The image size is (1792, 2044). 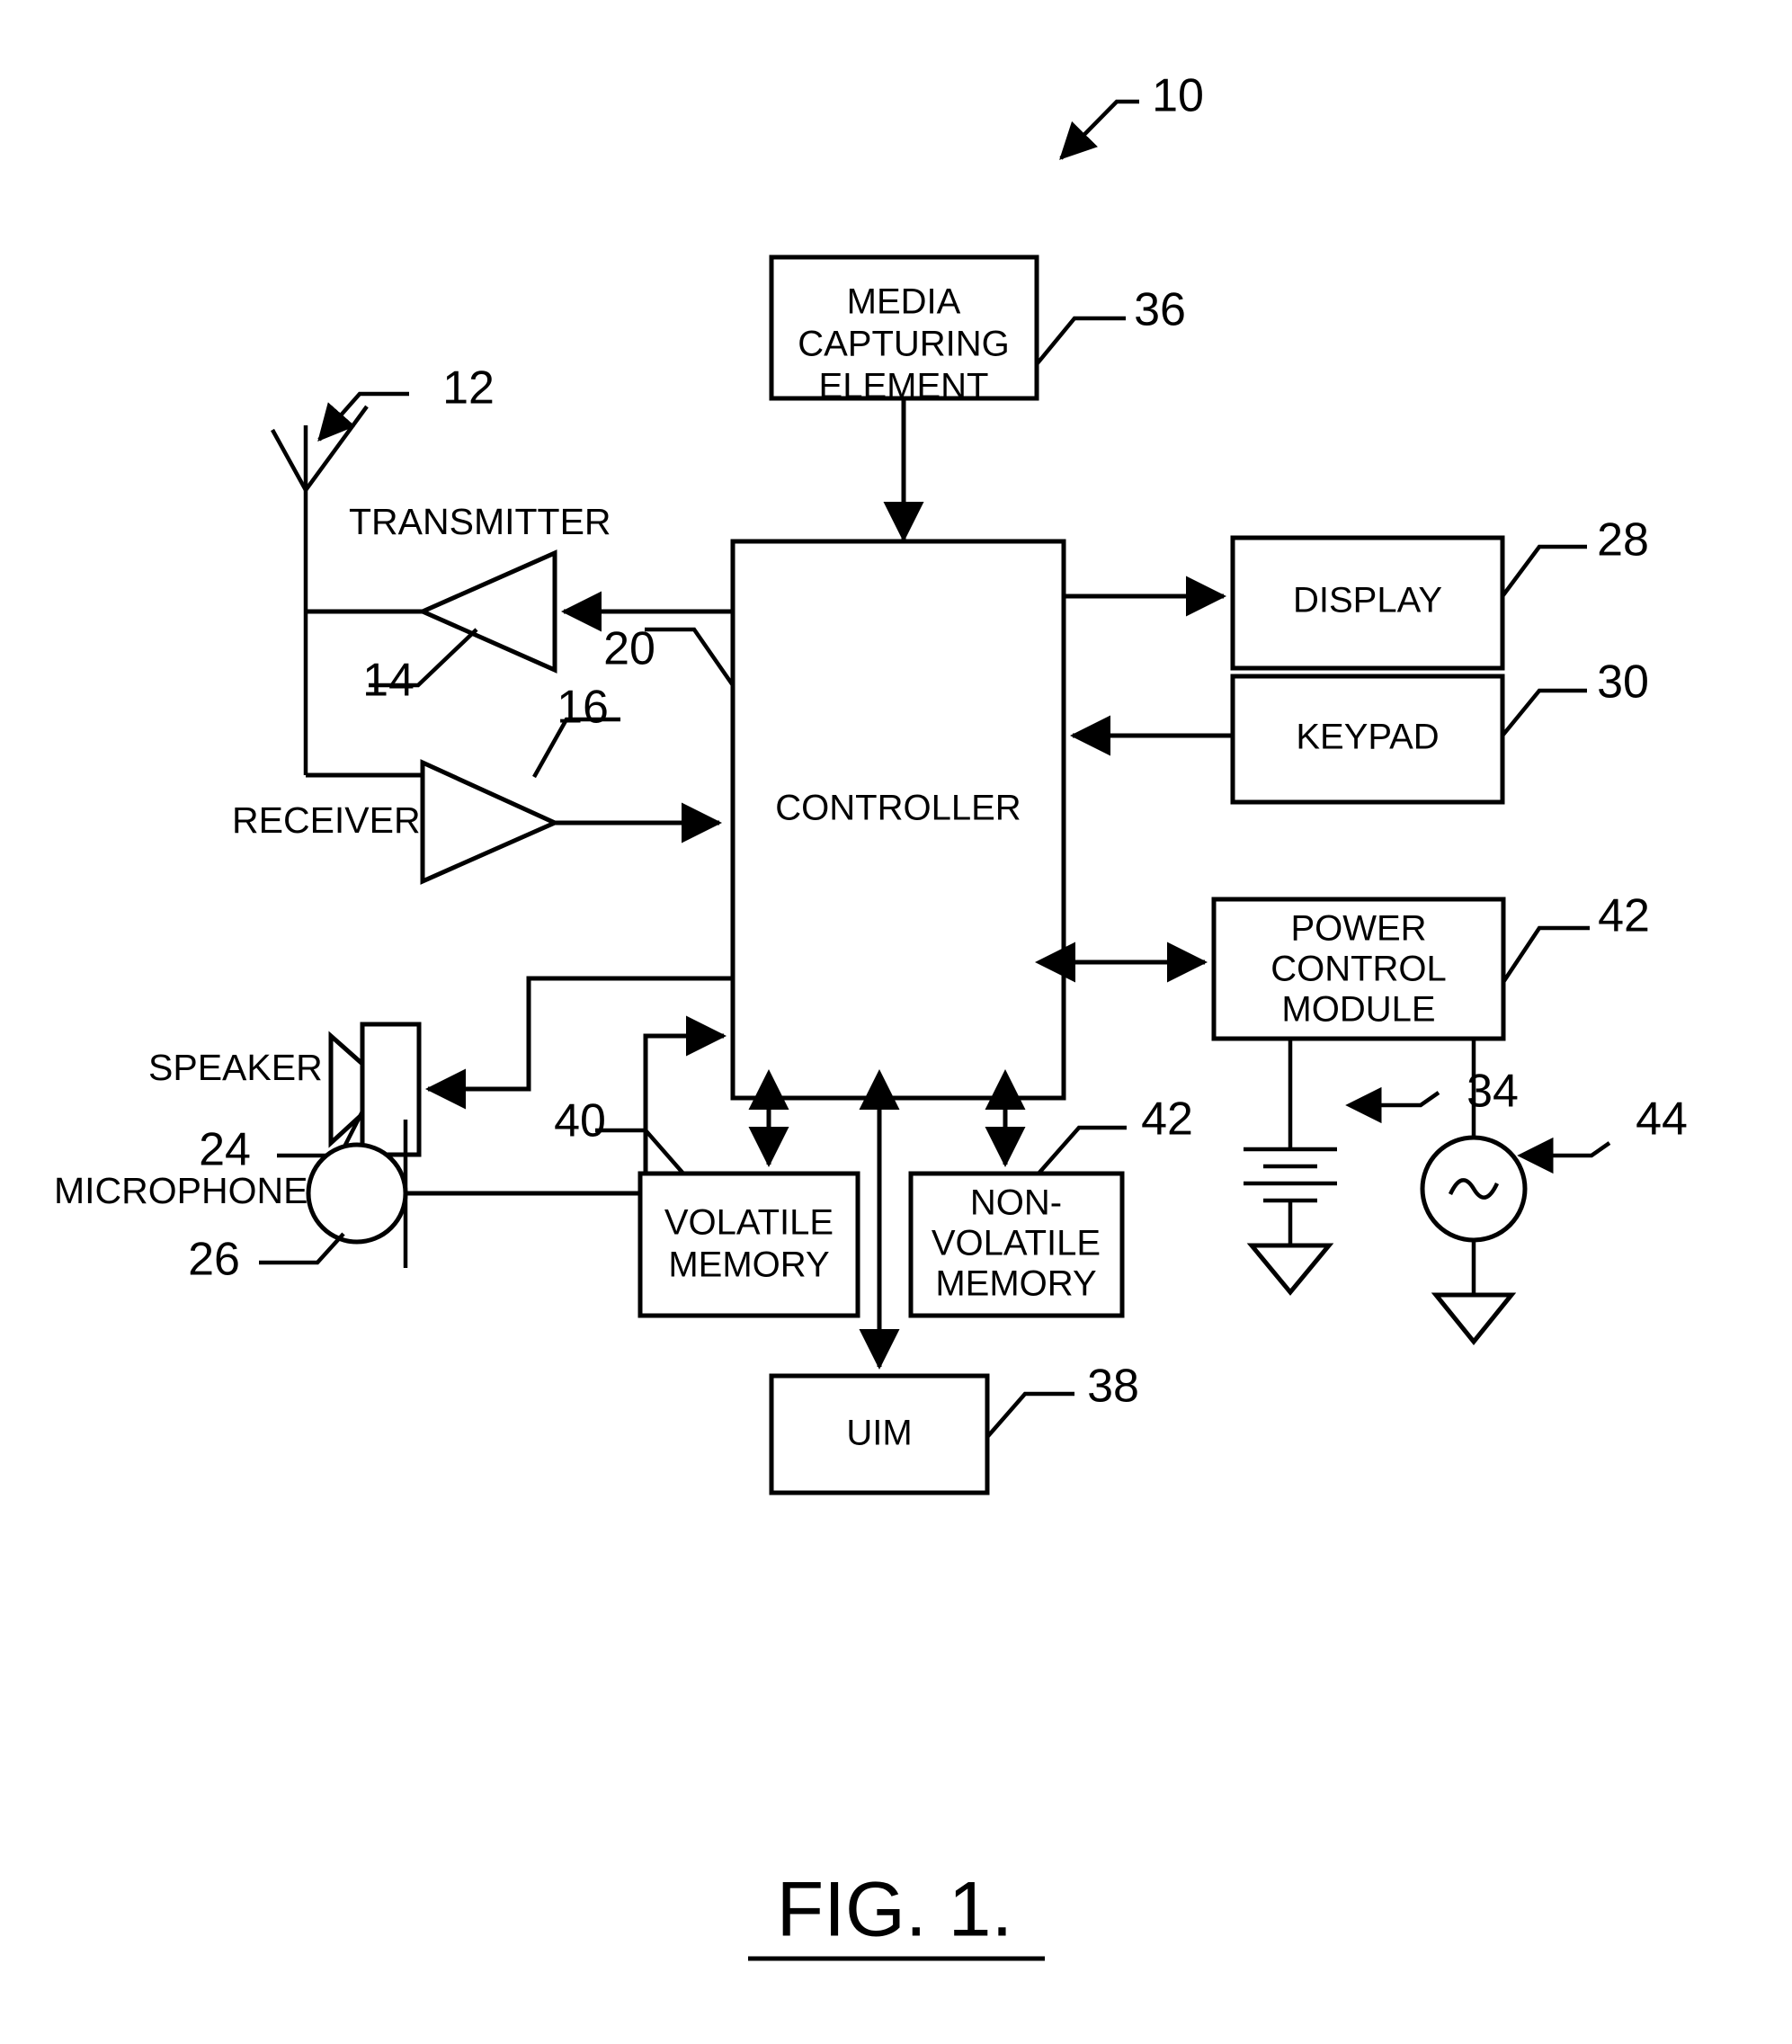 What do you see at coordinates (236, 1067) in the screenshot?
I see `speaker-label: SPEAKER` at bounding box center [236, 1067].